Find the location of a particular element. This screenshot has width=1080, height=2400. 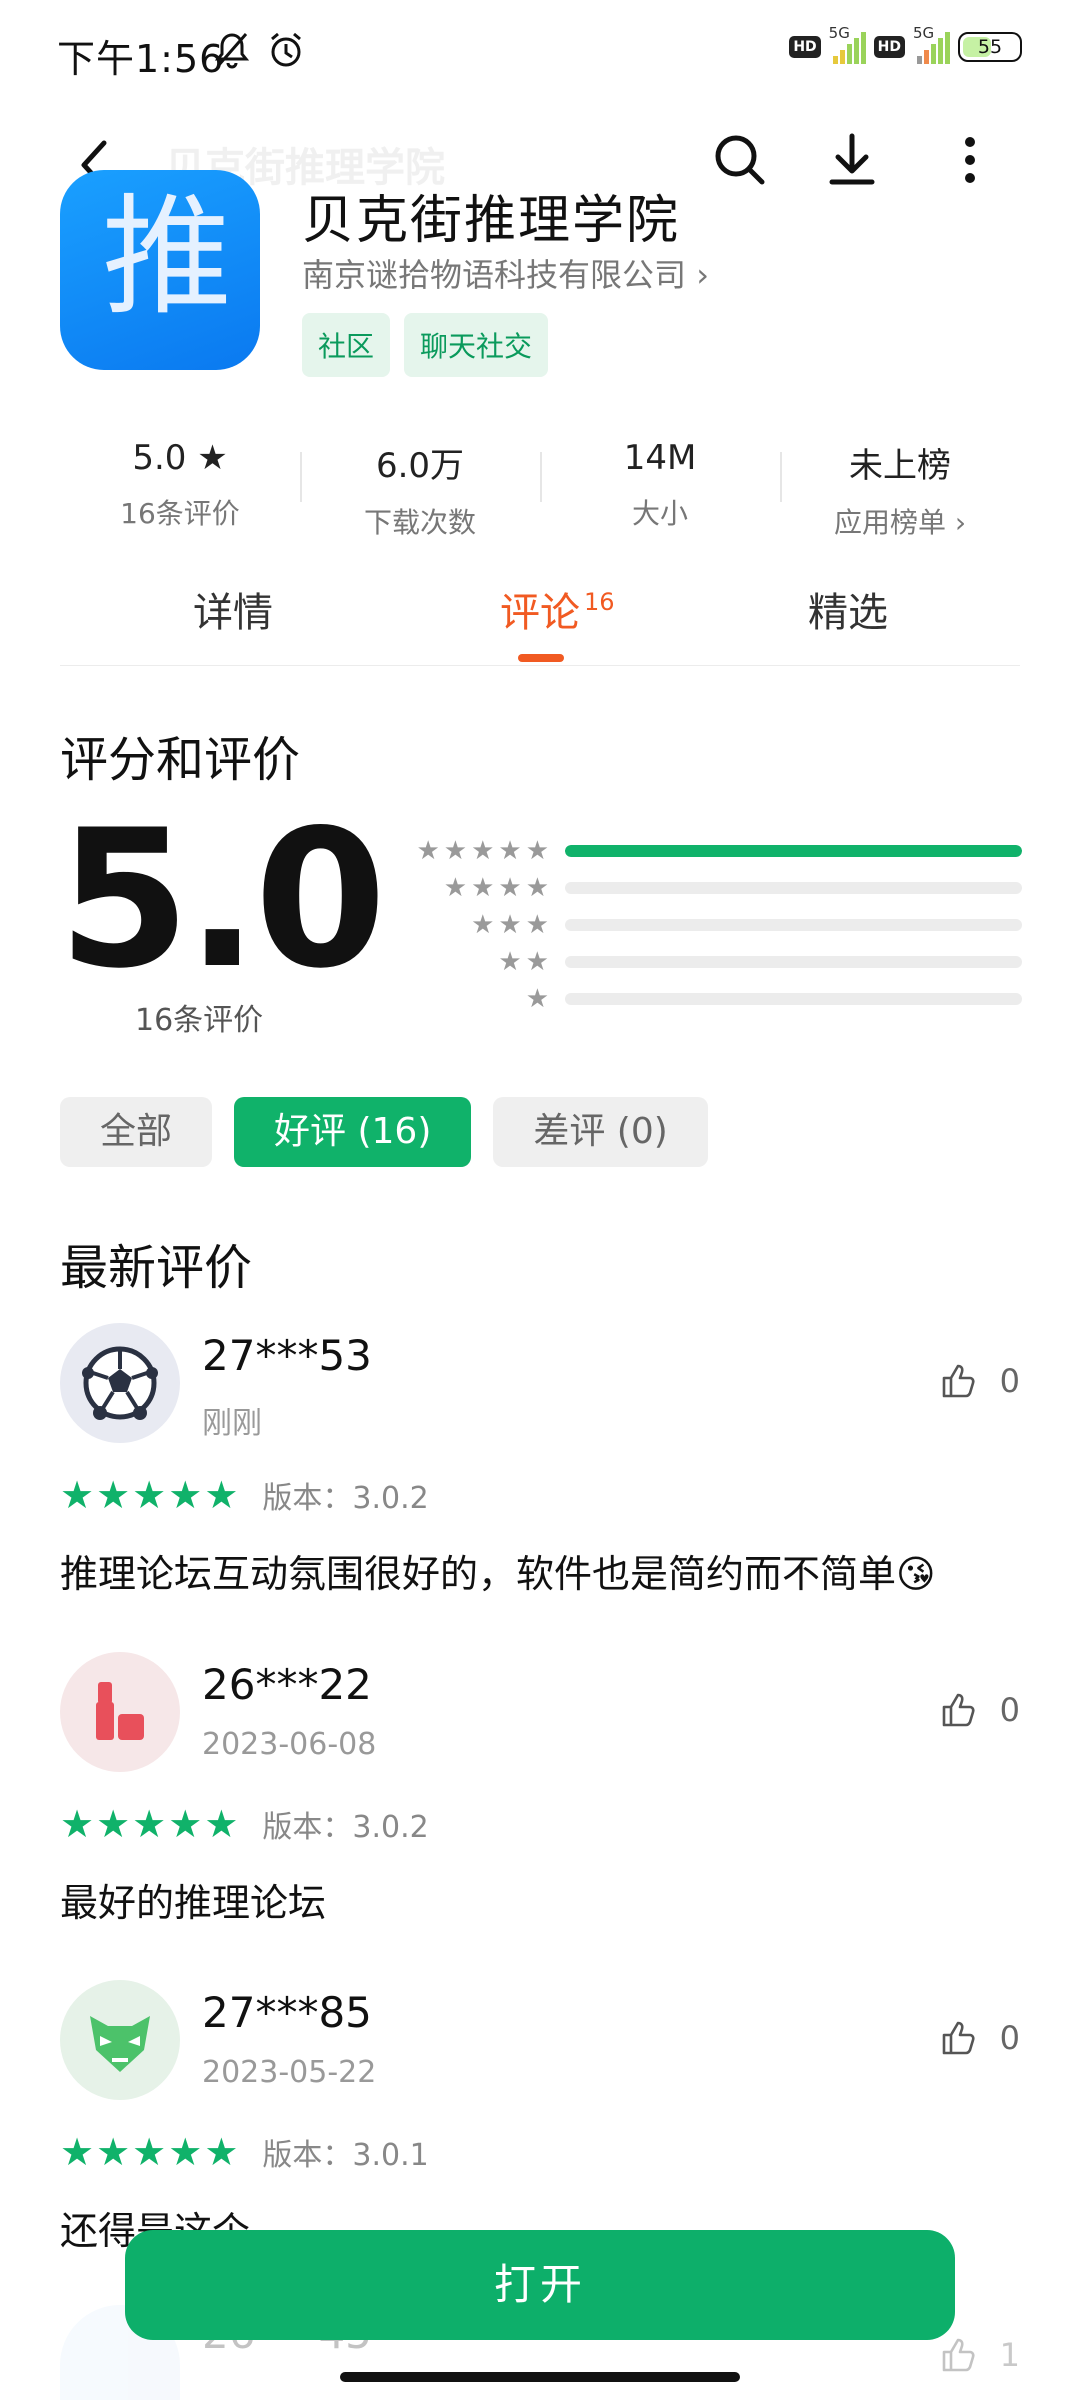

average-score: 5.0 is located at coordinates (222, 899).